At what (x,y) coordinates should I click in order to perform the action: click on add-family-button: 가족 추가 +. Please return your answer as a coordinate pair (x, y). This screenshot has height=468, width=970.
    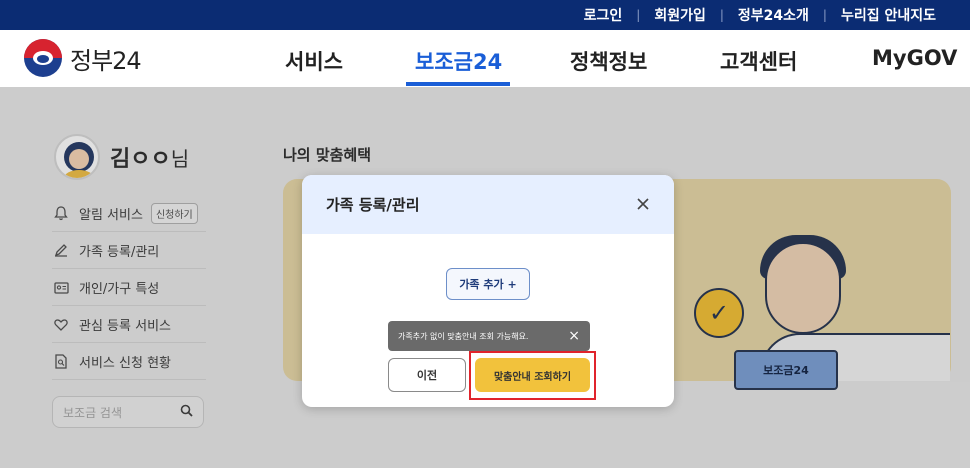
    Looking at the image, I should click on (488, 284).